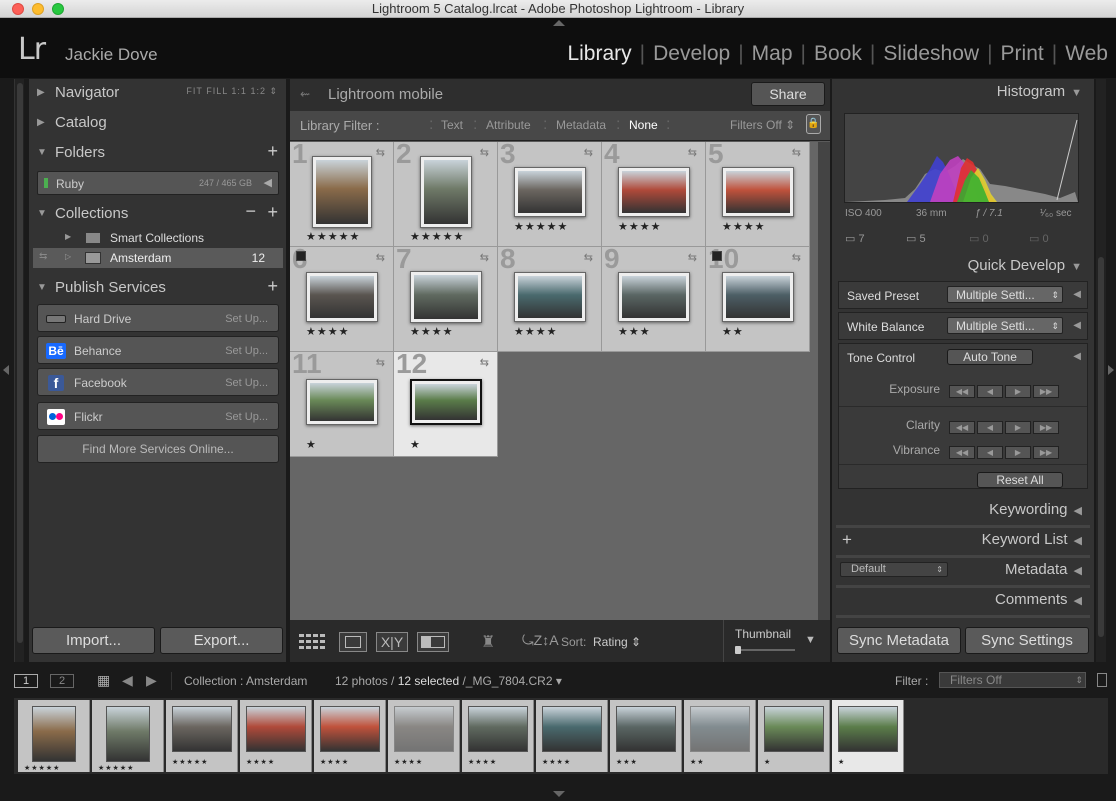 Image resolution: width=1116 pixels, height=801 pixels. I want to click on reset-all-button: Reset All, so click(1020, 480).